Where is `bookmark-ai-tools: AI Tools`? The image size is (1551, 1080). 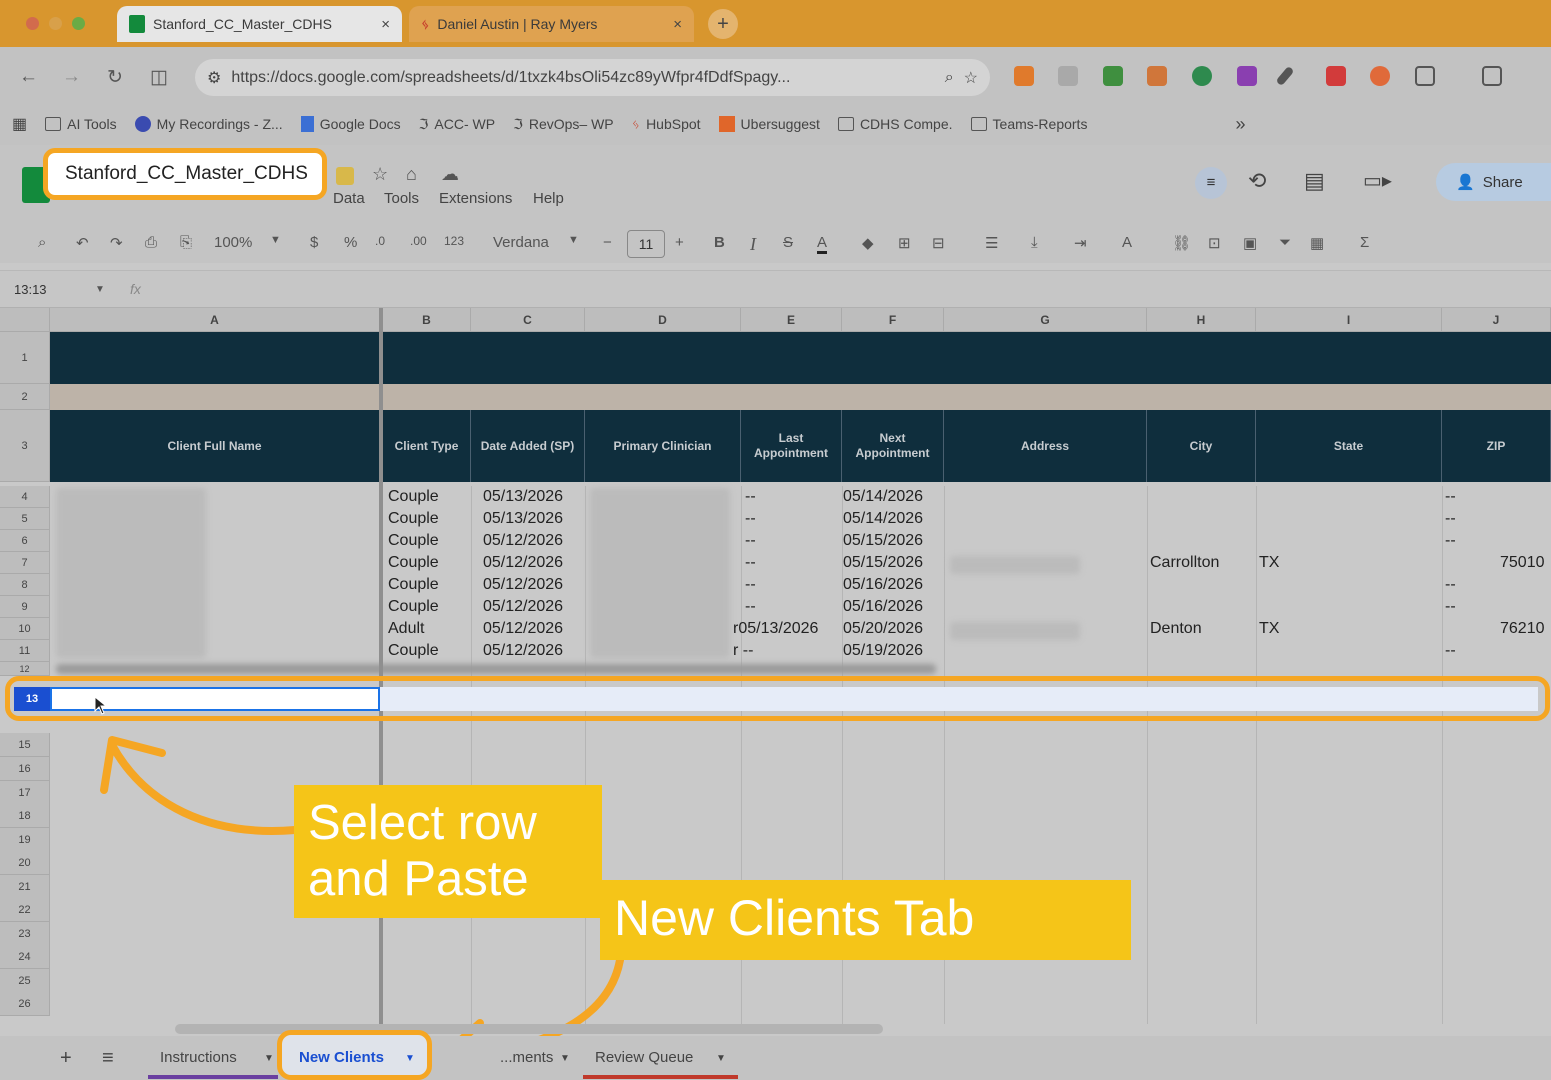 bookmark-ai-tools: AI Tools is located at coordinates (81, 124).